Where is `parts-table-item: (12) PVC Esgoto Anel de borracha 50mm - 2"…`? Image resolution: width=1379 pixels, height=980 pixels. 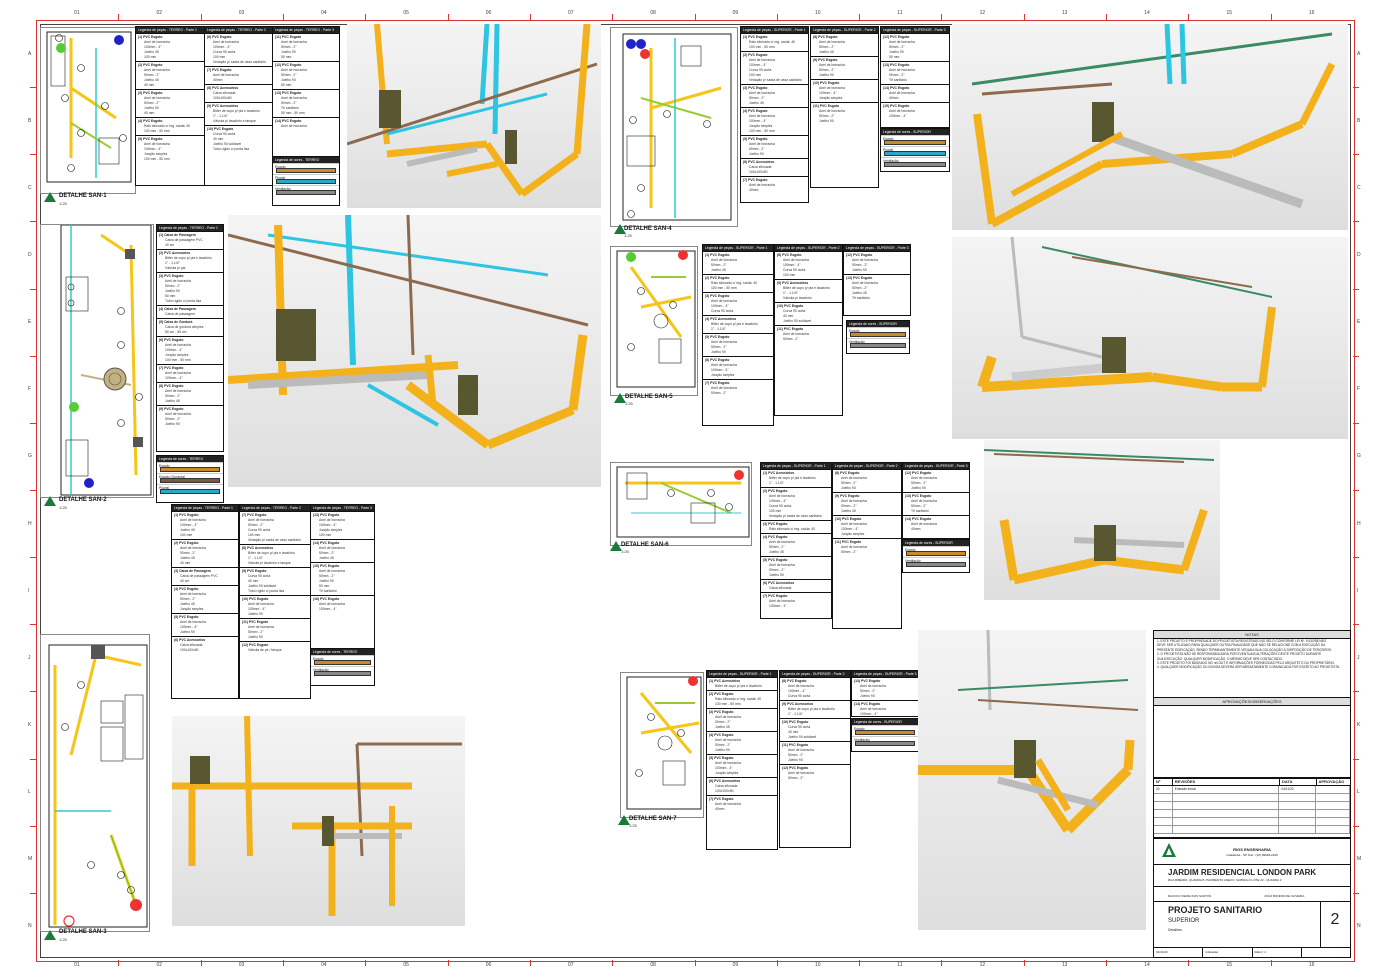 parts-table-item: (12) PVC Esgoto Anel de borracha 50mm - 2"… is located at coordinates (306, 75).